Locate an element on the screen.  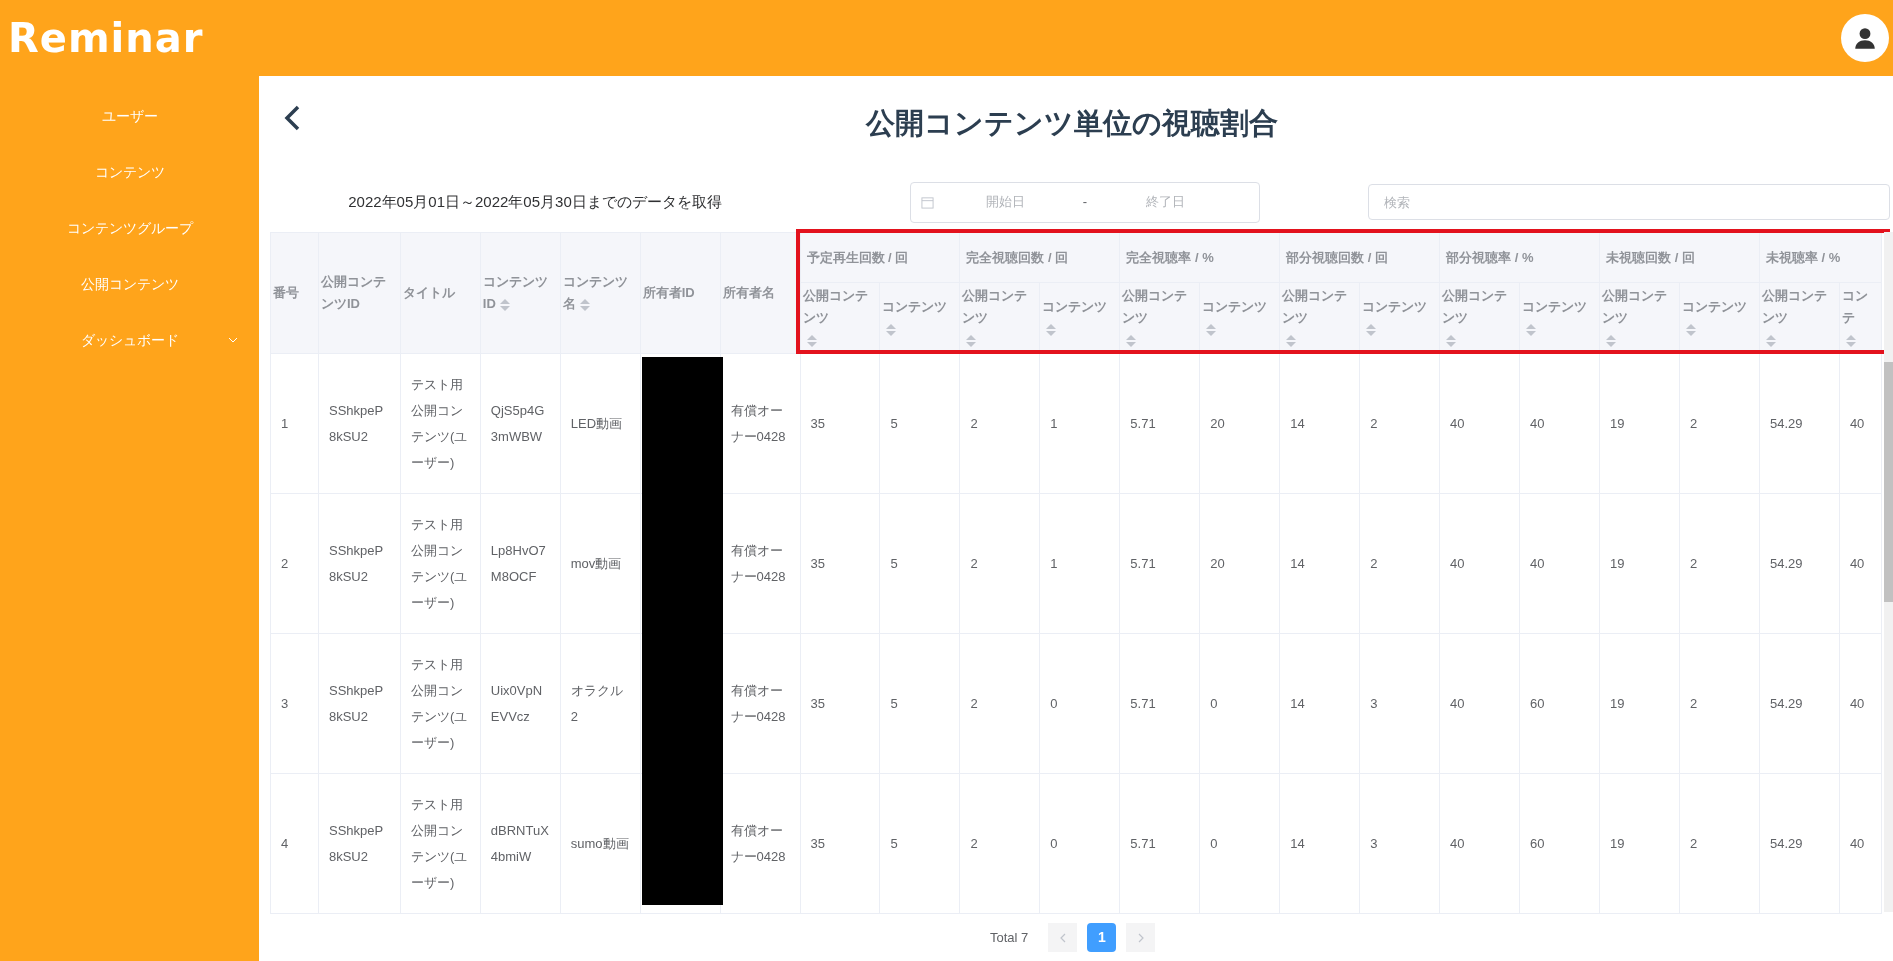
start-date-placeholder: 開始日 is located at coordinates (1005, 202).